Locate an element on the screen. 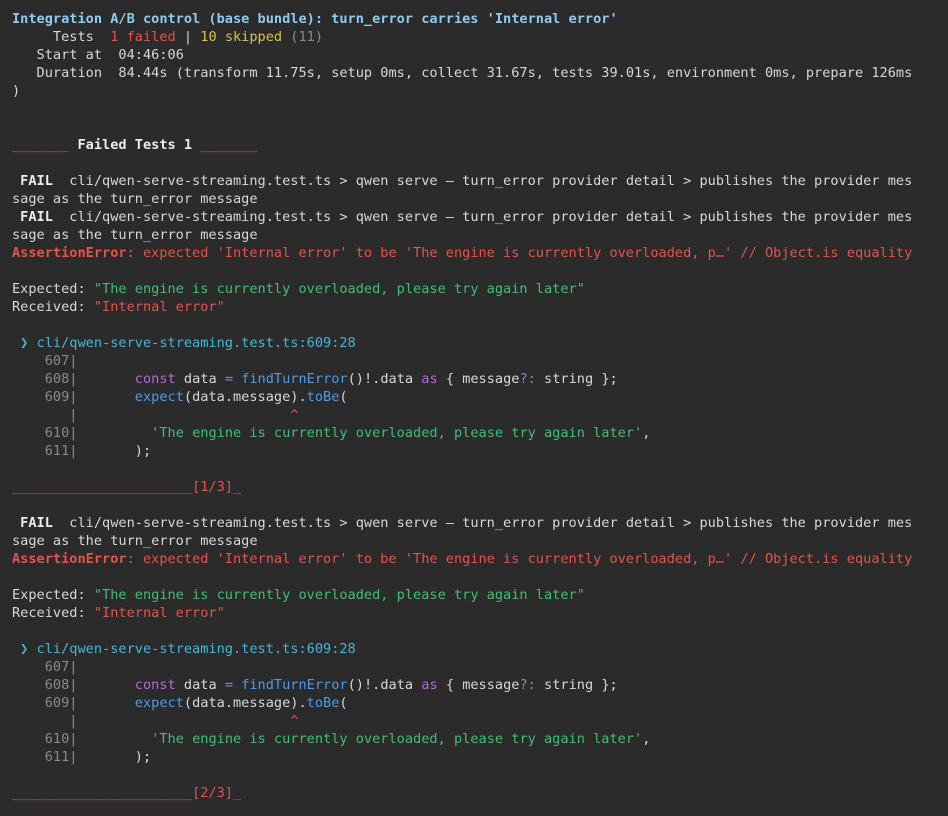 Image resolution: width=948 pixels, height=816 pixels. code-text: { message is located at coordinates (478, 379).